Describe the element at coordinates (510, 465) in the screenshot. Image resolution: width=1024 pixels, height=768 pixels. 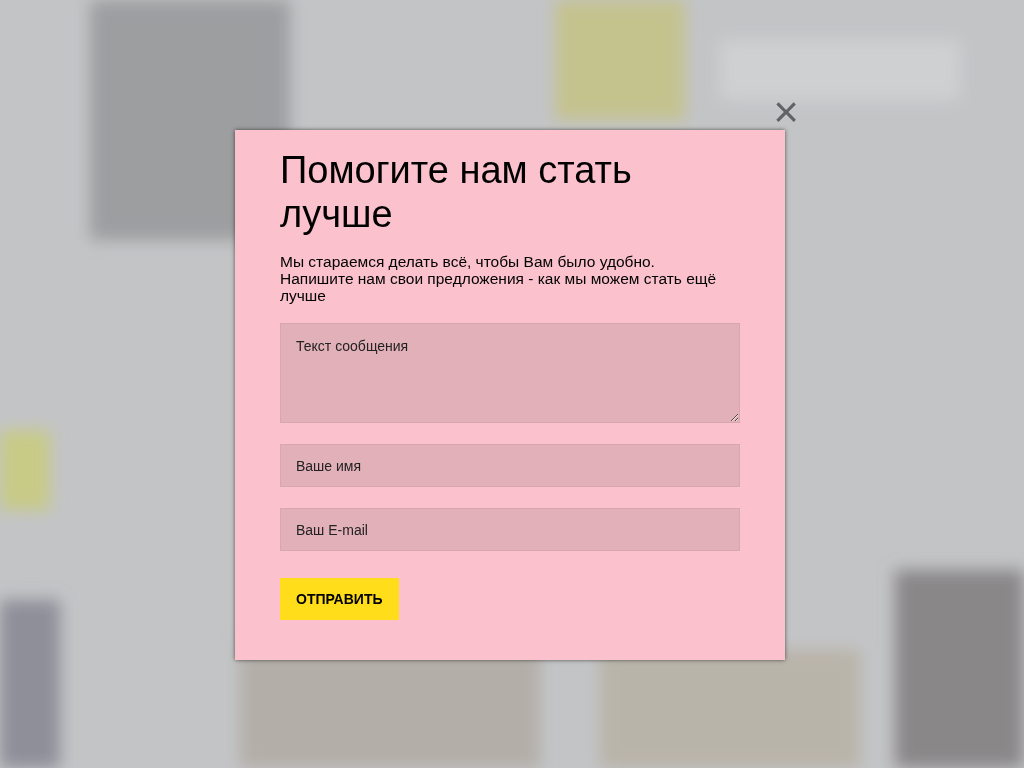
I see `input-field: Ваше имя` at that location.